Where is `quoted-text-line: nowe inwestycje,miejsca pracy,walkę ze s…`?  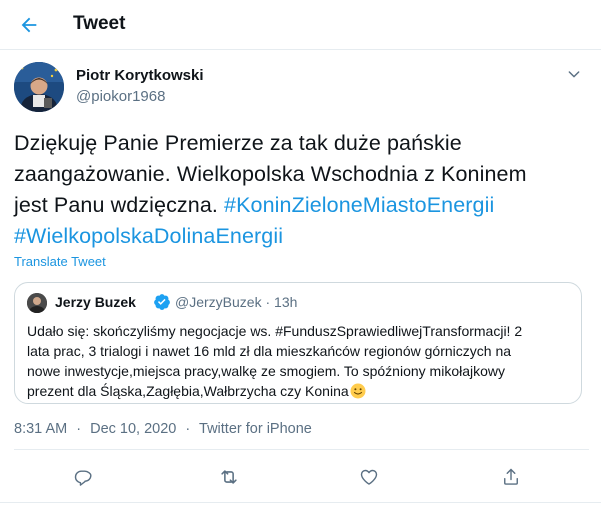
quoted-text-line: nowe inwestycje,miejsca pracy,walkę ze s… is located at coordinates (266, 371).